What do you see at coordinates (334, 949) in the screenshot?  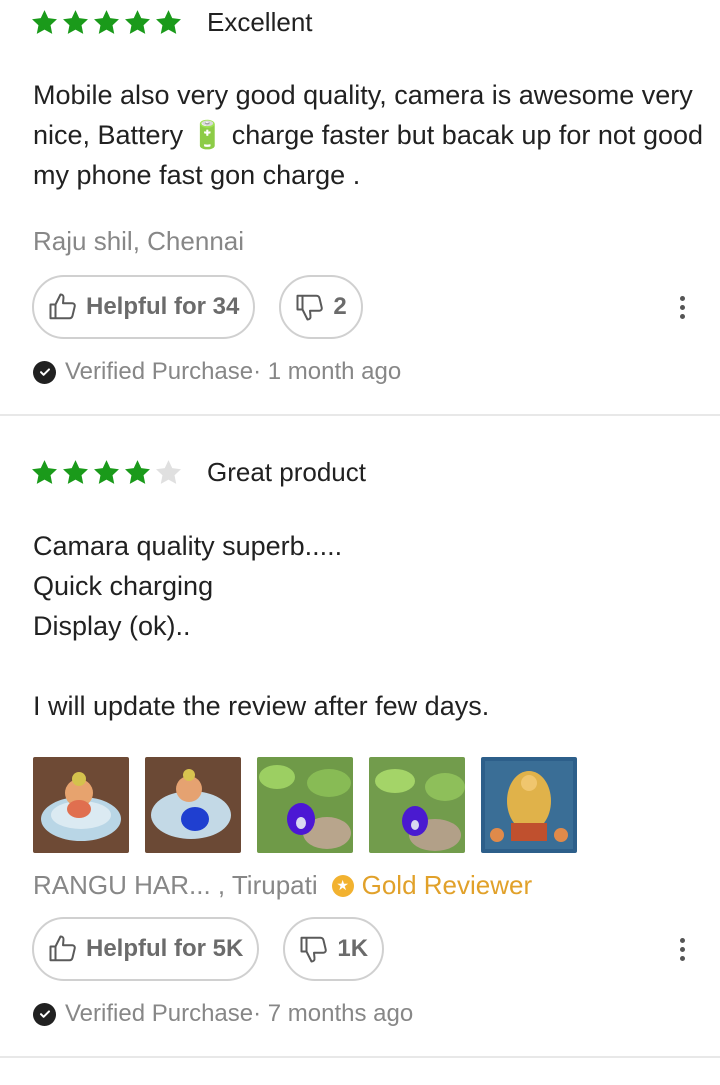 I see `dislike-button: 1K` at bounding box center [334, 949].